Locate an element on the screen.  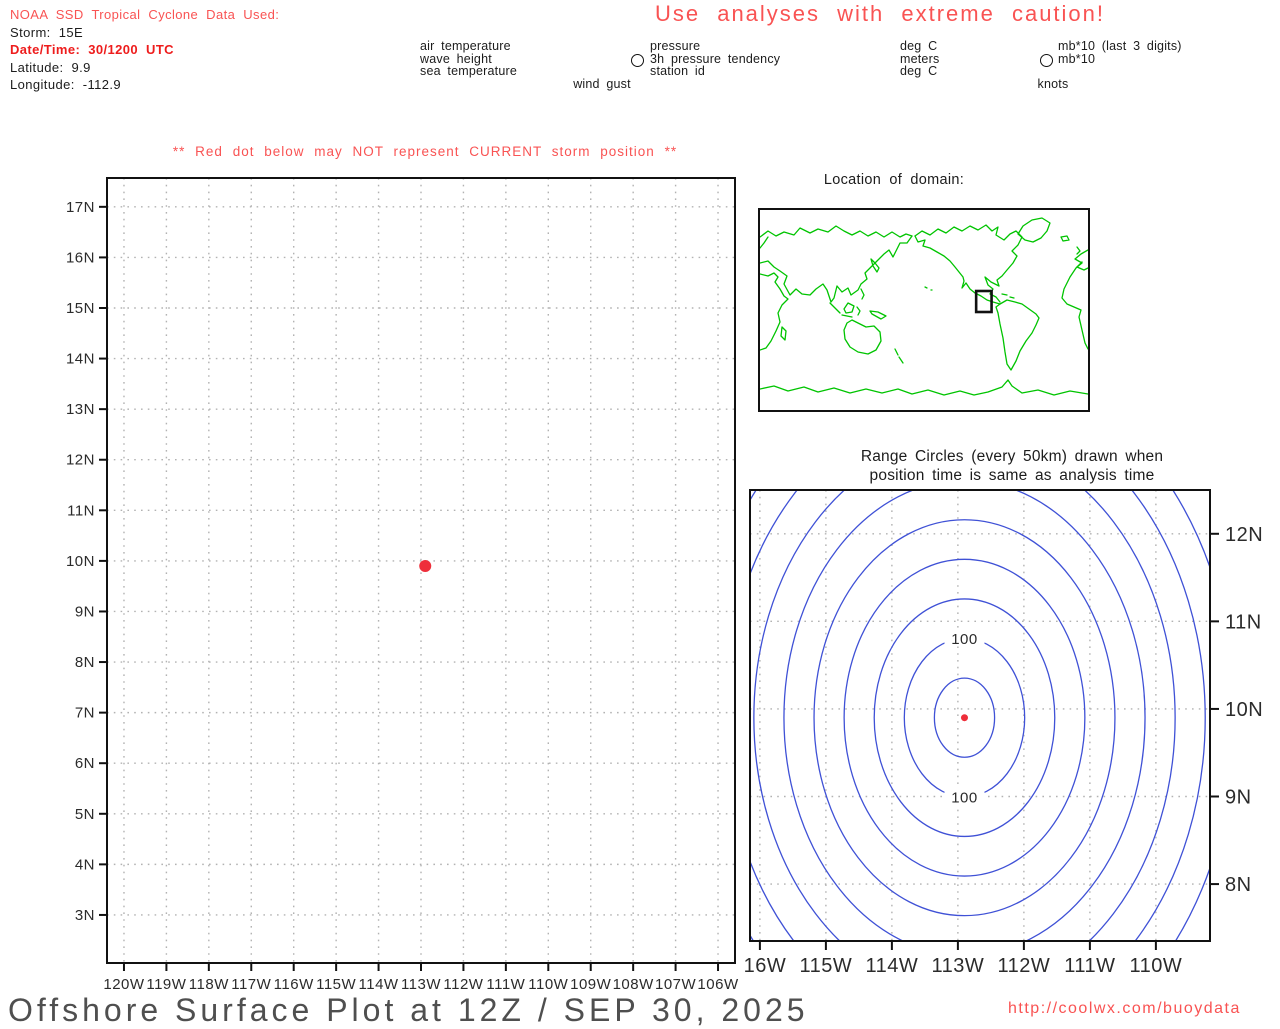
station-model-circle-icon is located at coordinates (637, 60).